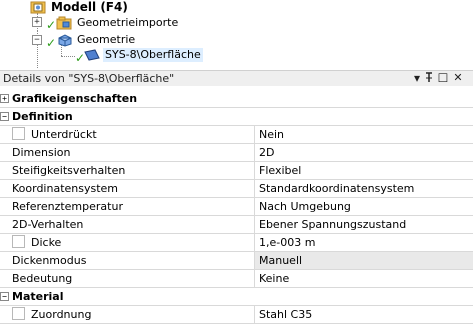  What do you see at coordinates (131, 206) in the screenshot?
I see `property-name: Referenztemperatur` at bounding box center [131, 206].